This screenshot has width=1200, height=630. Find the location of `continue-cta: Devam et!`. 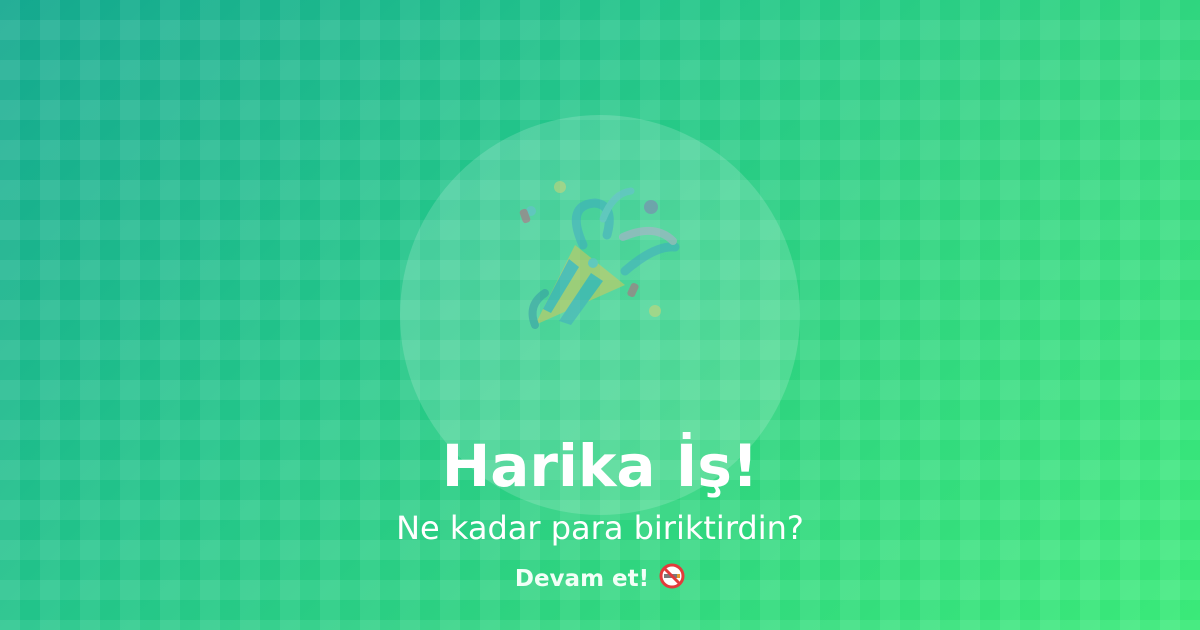

continue-cta: Devam et! is located at coordinates (600, 579).